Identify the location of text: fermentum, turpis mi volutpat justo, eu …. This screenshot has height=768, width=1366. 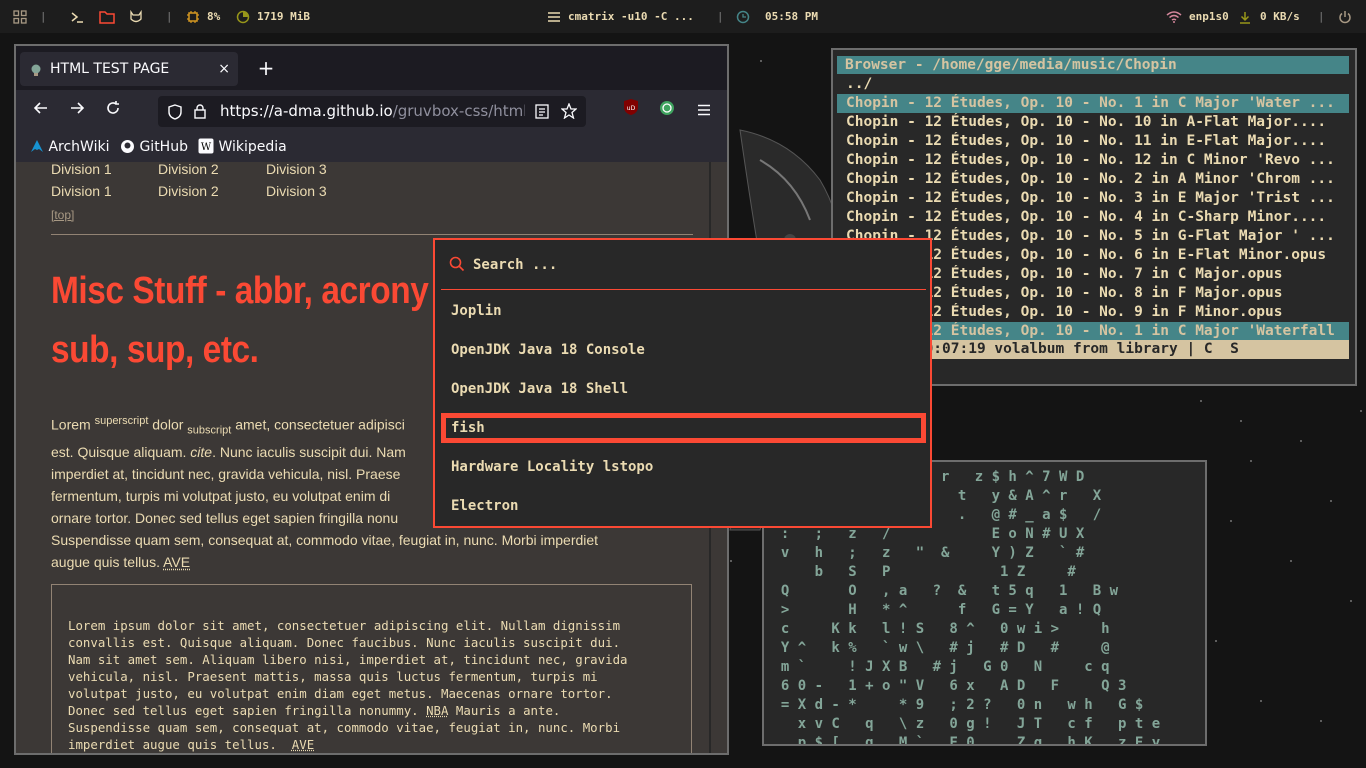
(221, 496).